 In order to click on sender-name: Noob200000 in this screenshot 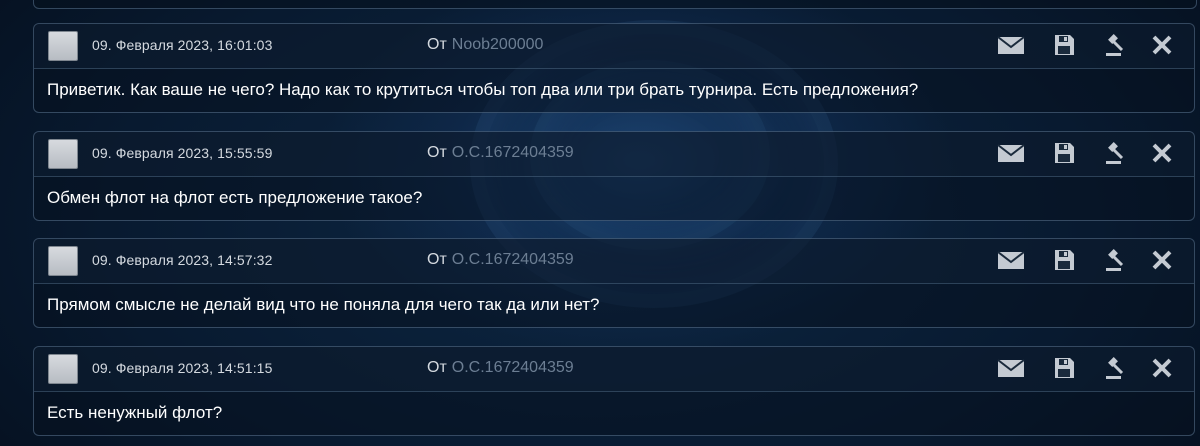, I will do `click(498, 44)`.